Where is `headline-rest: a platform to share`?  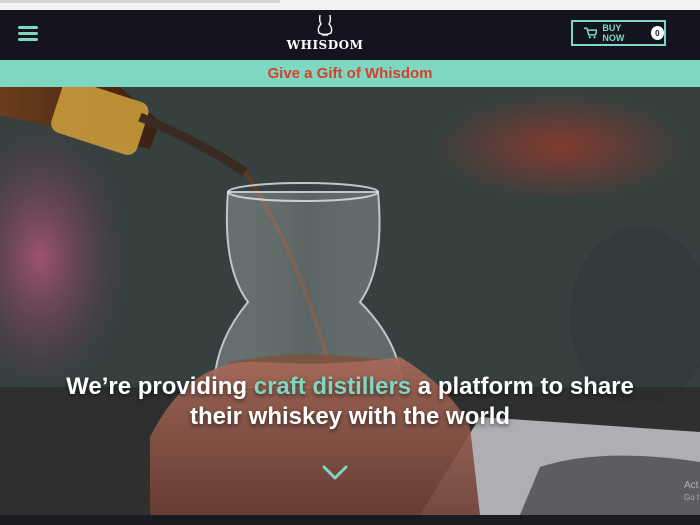
headline-rest: a platform to share is located at coordinates (522, 386).